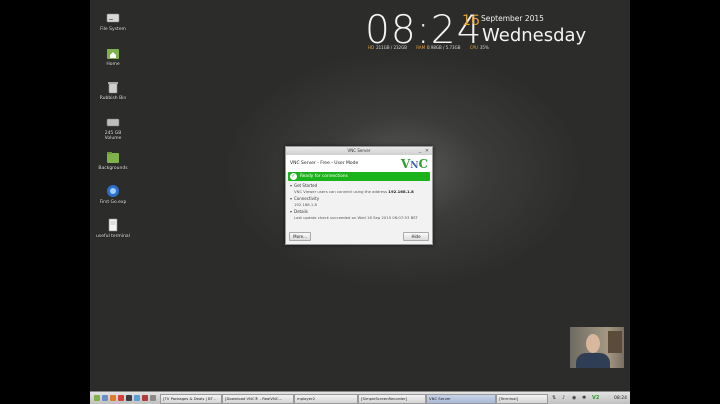  Describe the element at coordinates (597, 347) in the screenshot. I see `webcam-overlay` at that location.